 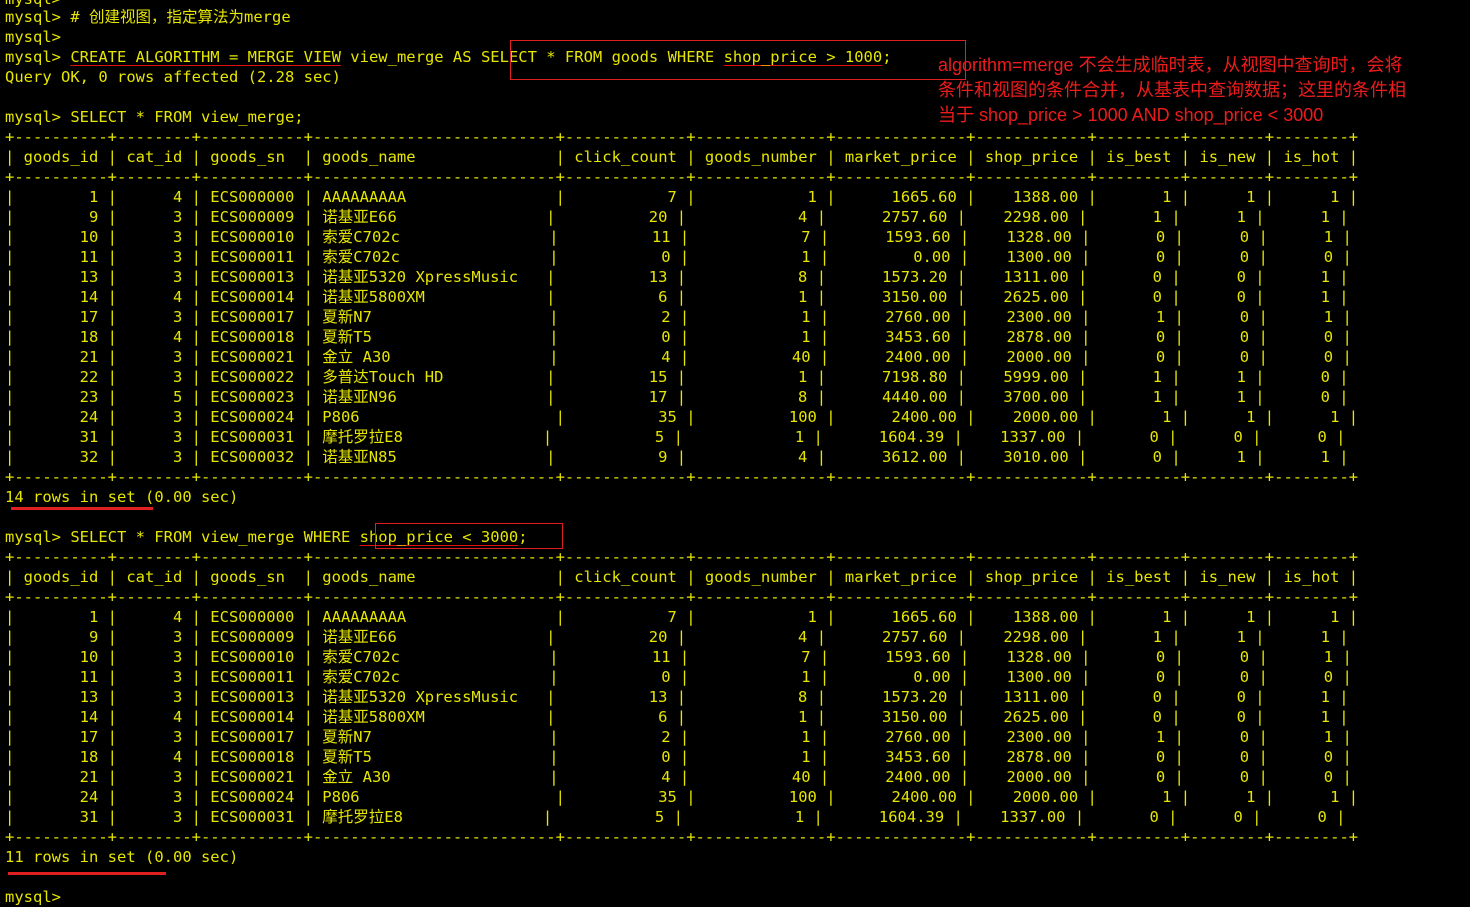 I want to click on view-name: view_merge AS, so click(x=410, y=57).